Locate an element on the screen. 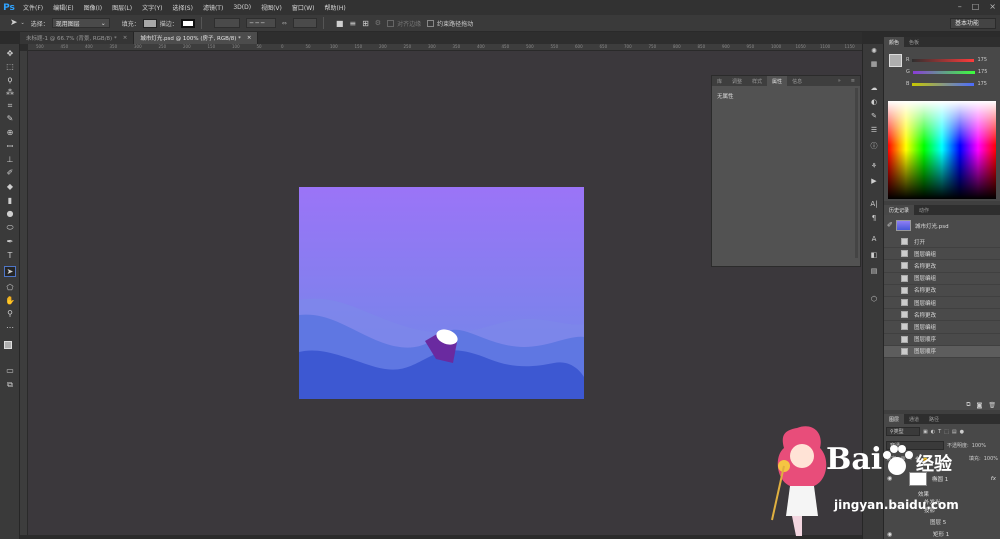 The width and height of the screenshot is (1000, 539). menu-file: 文件(F) is located at coordinates (33, 7).